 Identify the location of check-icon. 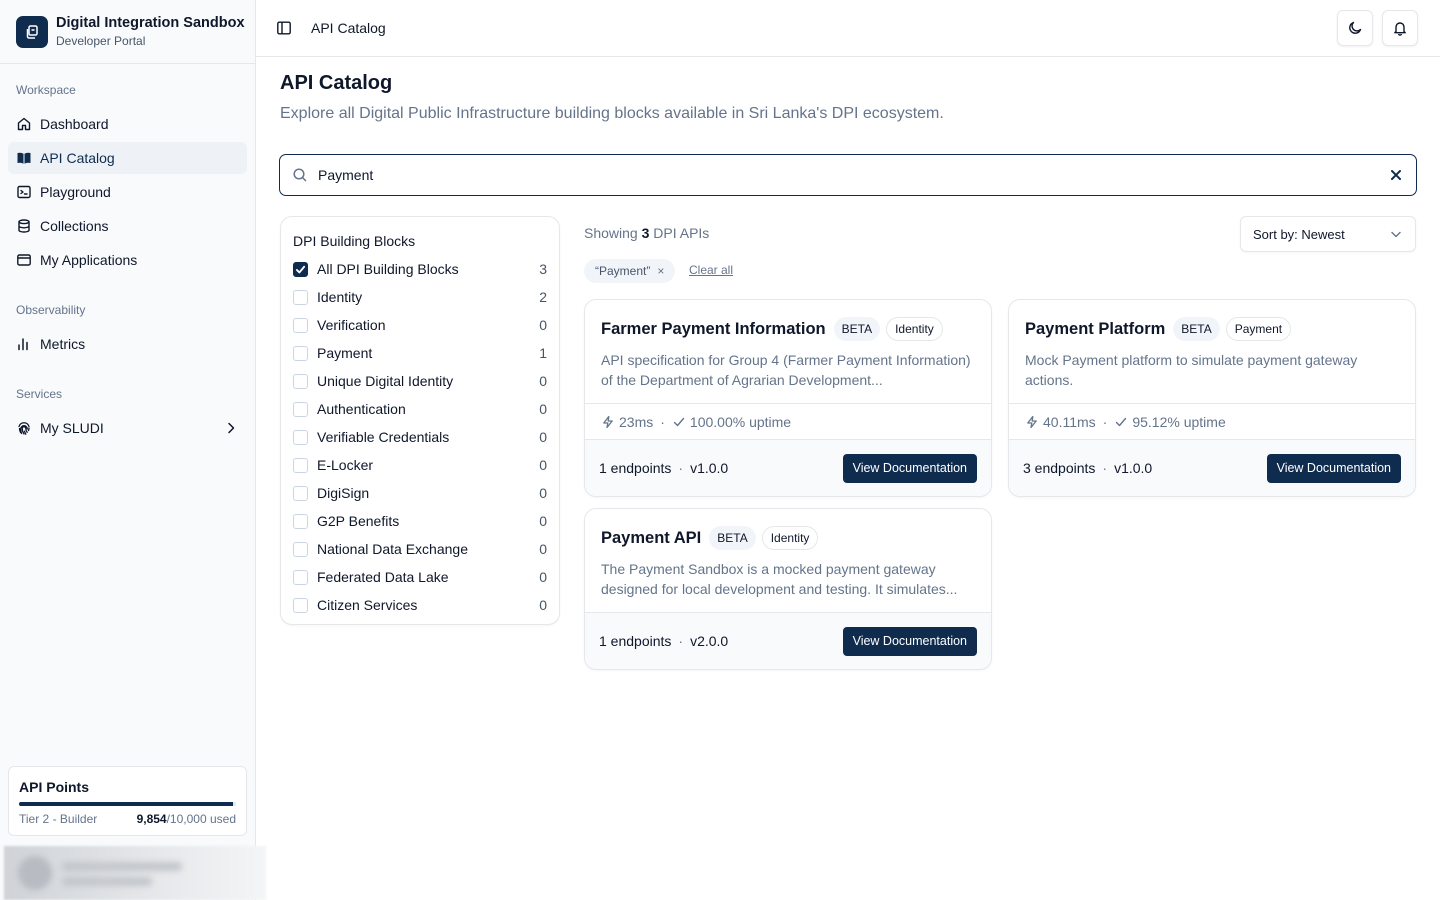
(300, 269).